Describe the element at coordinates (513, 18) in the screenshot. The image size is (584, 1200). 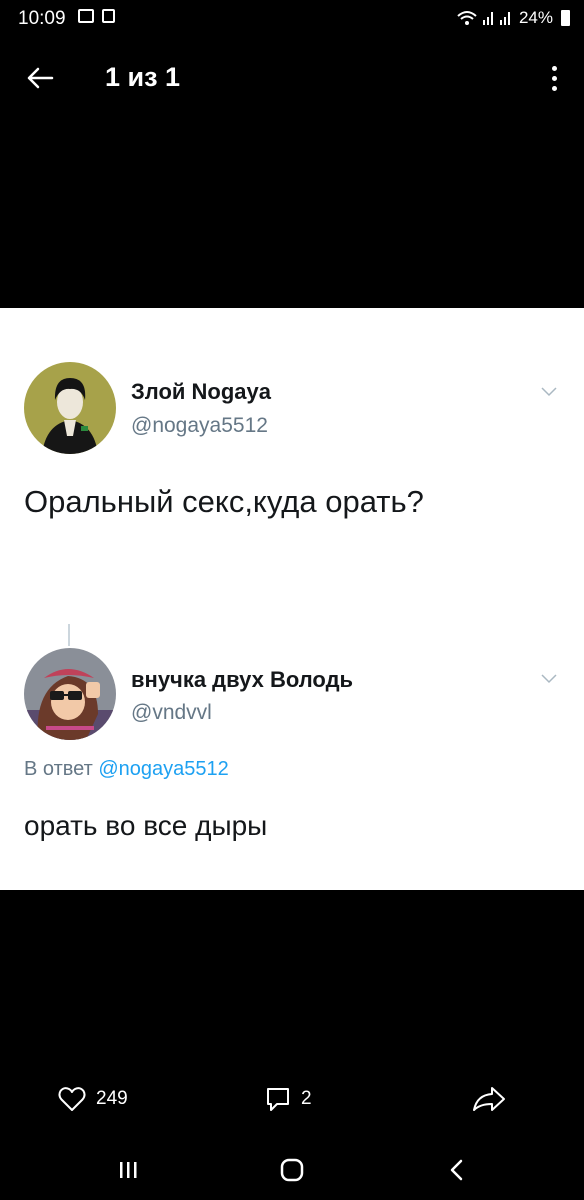
I see `status-indicators: 24%` at that location.